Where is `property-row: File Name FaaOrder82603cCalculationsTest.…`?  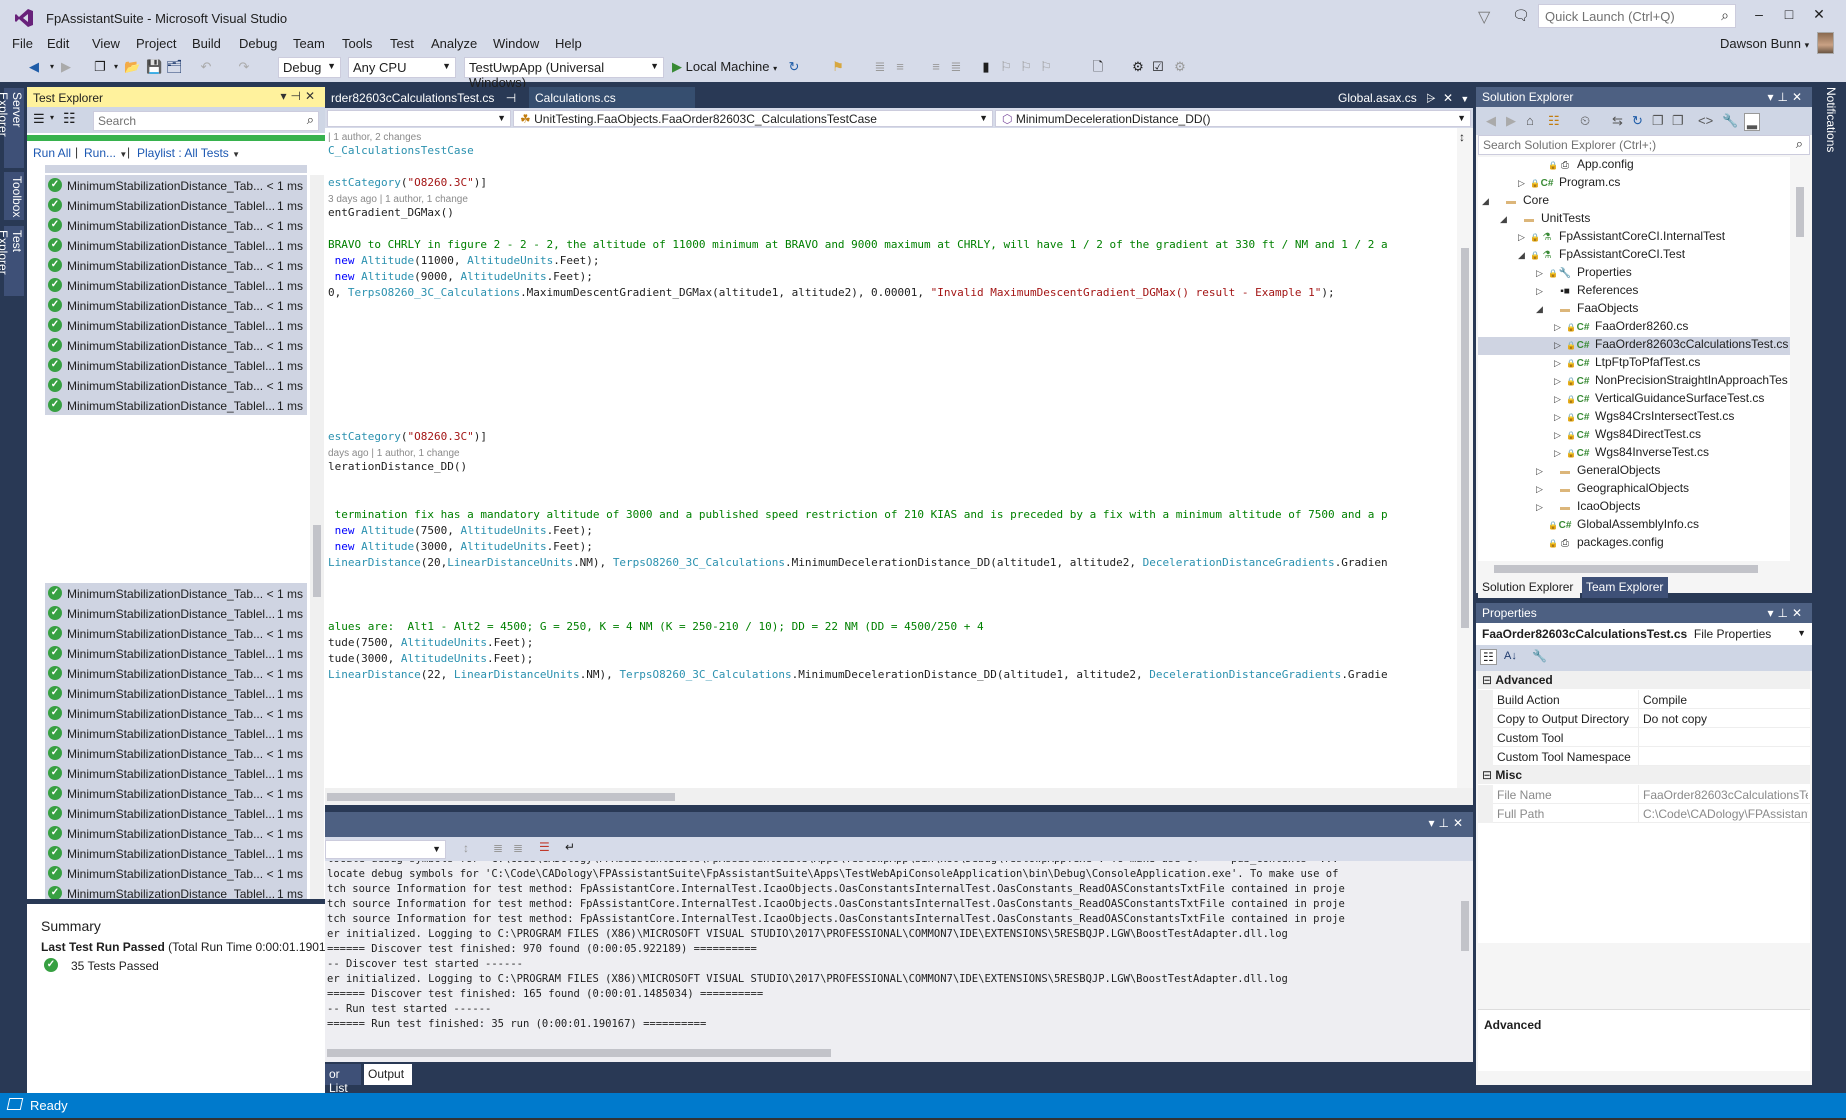 property-row: File Name FaaOrder82603cCalculationsTest.… is located at coordinates (1644, 794).